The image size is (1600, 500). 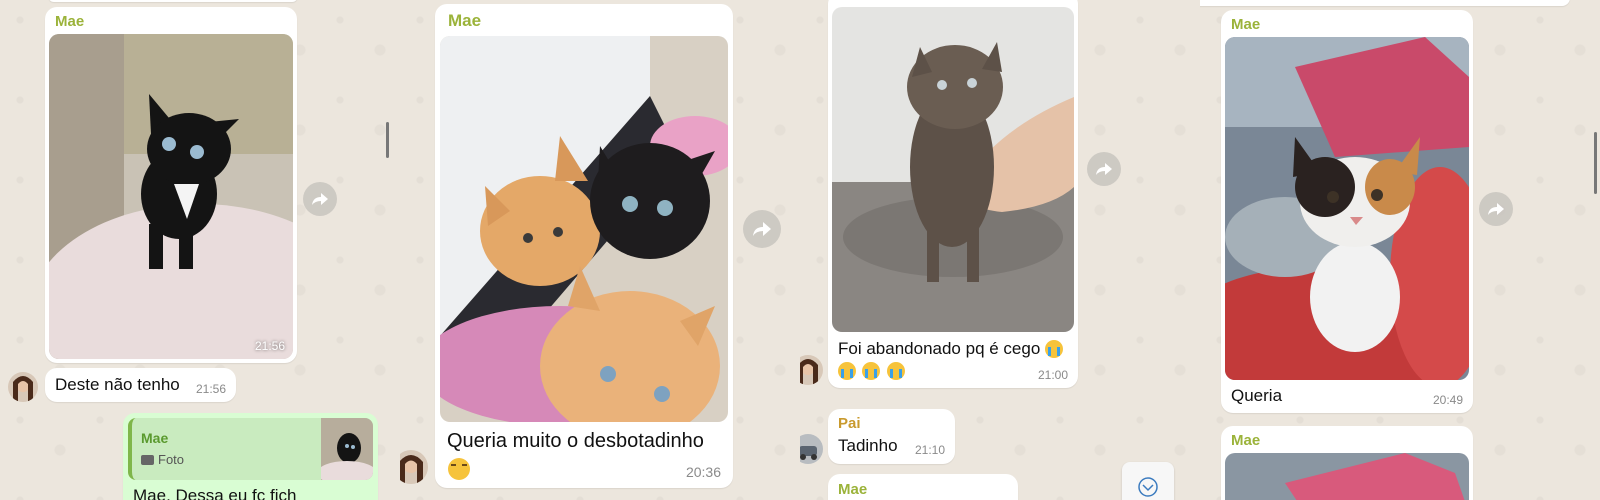 What do you see at coordinates (1447, 400) in the screenshot?
I see `message-time: 20:49` at bounding box center [1447, 400].